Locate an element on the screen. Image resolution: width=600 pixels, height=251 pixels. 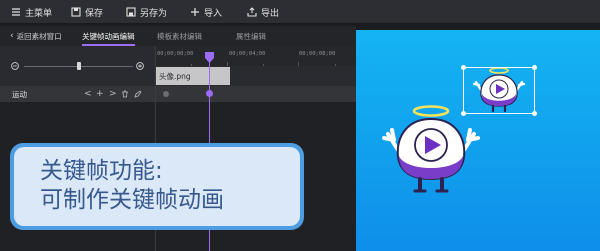
clip-track: 头像.png is located at coordinates (255, 76).